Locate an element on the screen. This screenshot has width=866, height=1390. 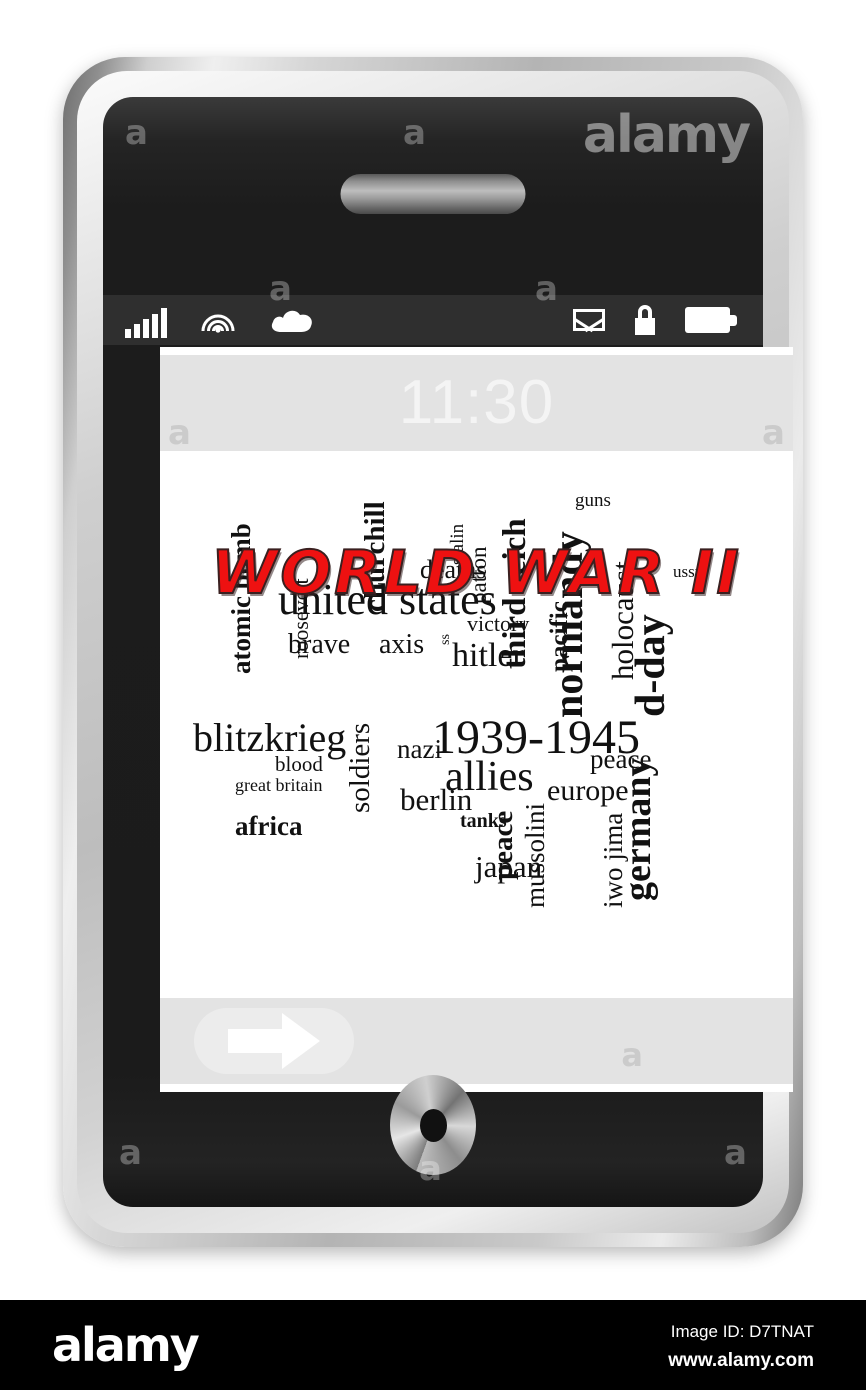
clock-display: 11:30 is located at coordinates (476, 402).